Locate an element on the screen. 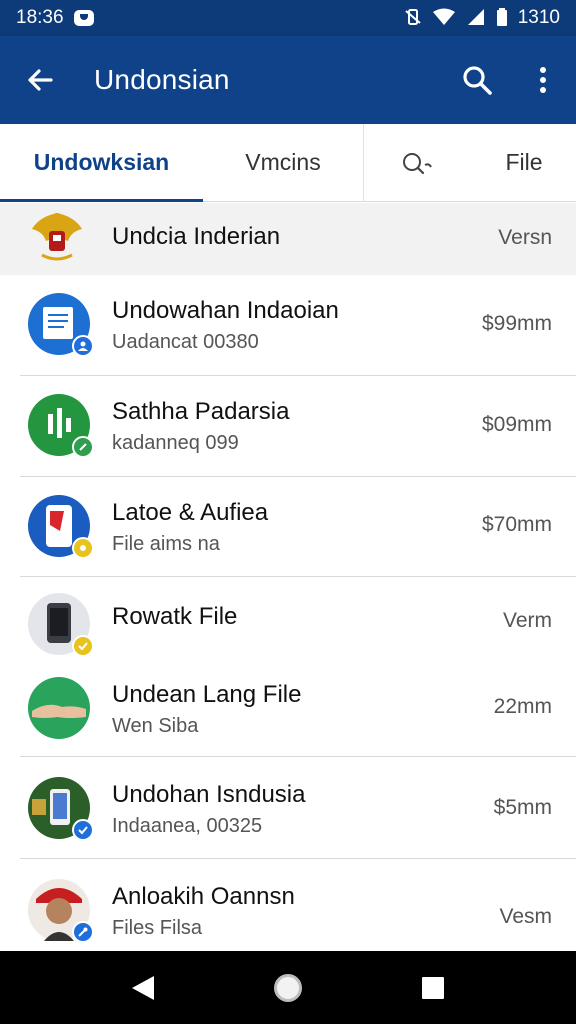 Image resolution: width=576 pixels, height=1024 pixels. item-meta: $09mm is located at coordinates (516, 424).